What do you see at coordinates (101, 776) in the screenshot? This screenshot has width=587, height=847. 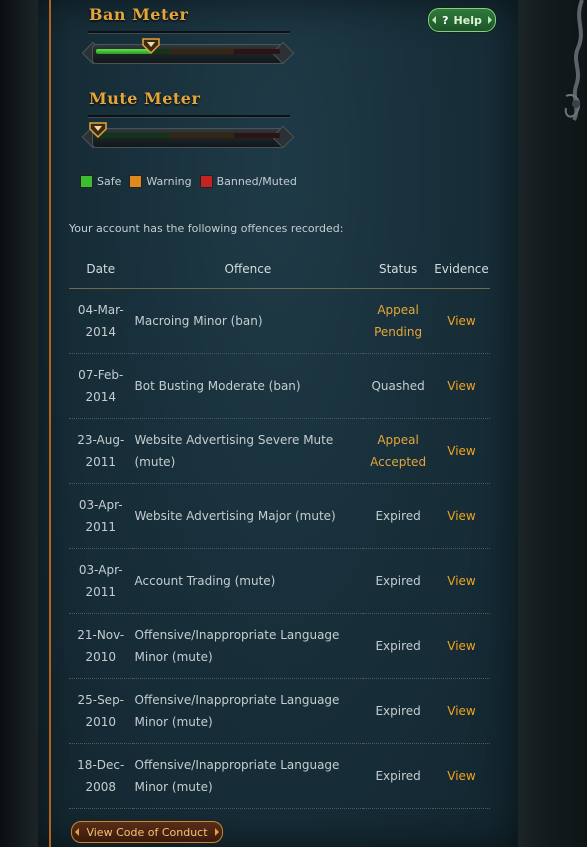 I see `offence-date: 18-Dec- 2008` at bounding box center [101, 776].